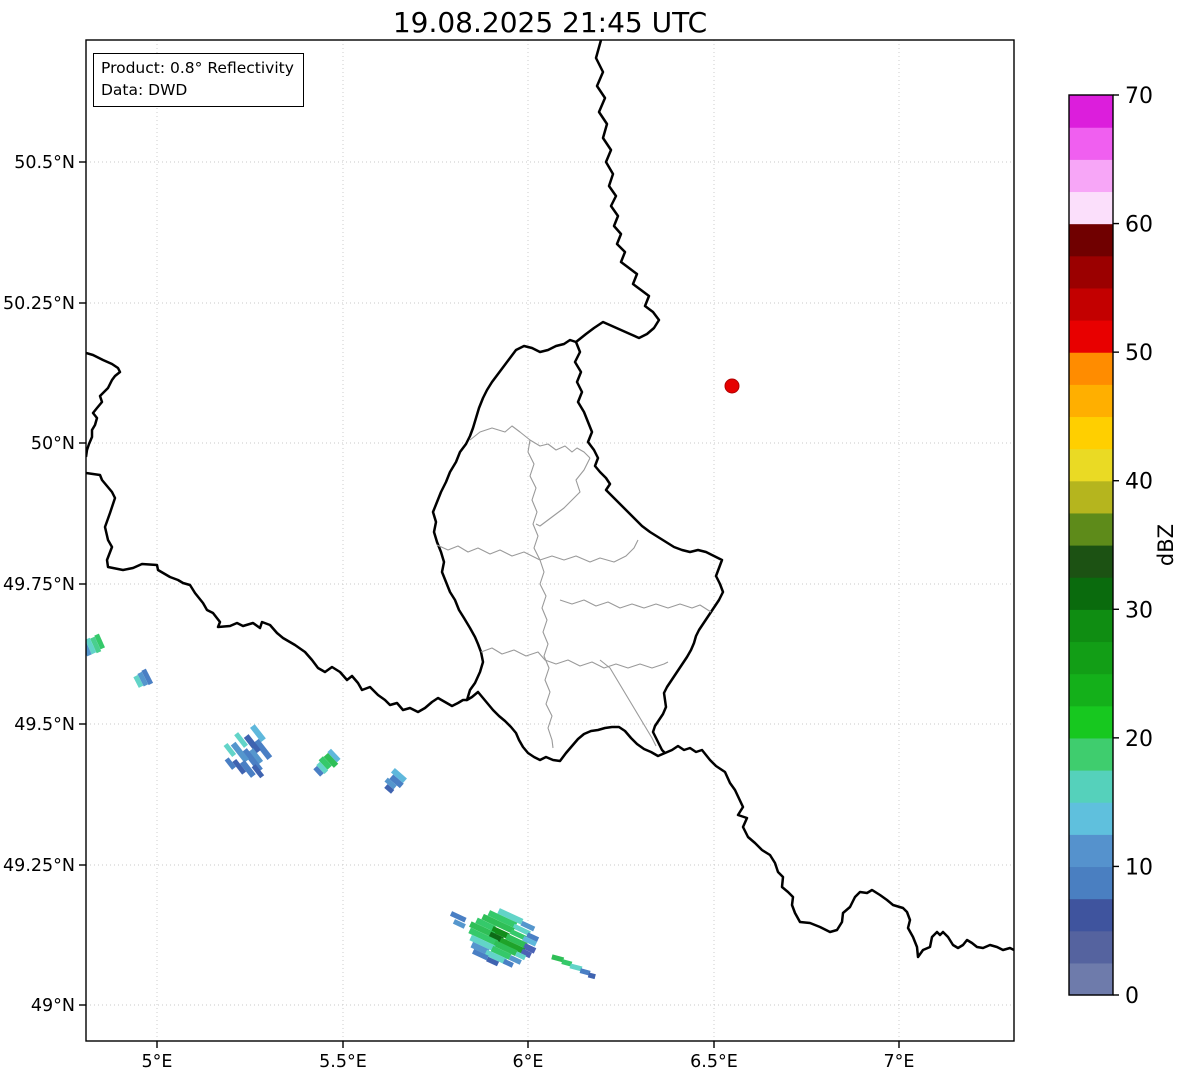 Image resolution: width=1202 pixels, height=1081 pixels. Describe the element at coordinates (197, 68) in the screenshot. I see `product-line: Product: 0.8° Reflectivity` at that location.